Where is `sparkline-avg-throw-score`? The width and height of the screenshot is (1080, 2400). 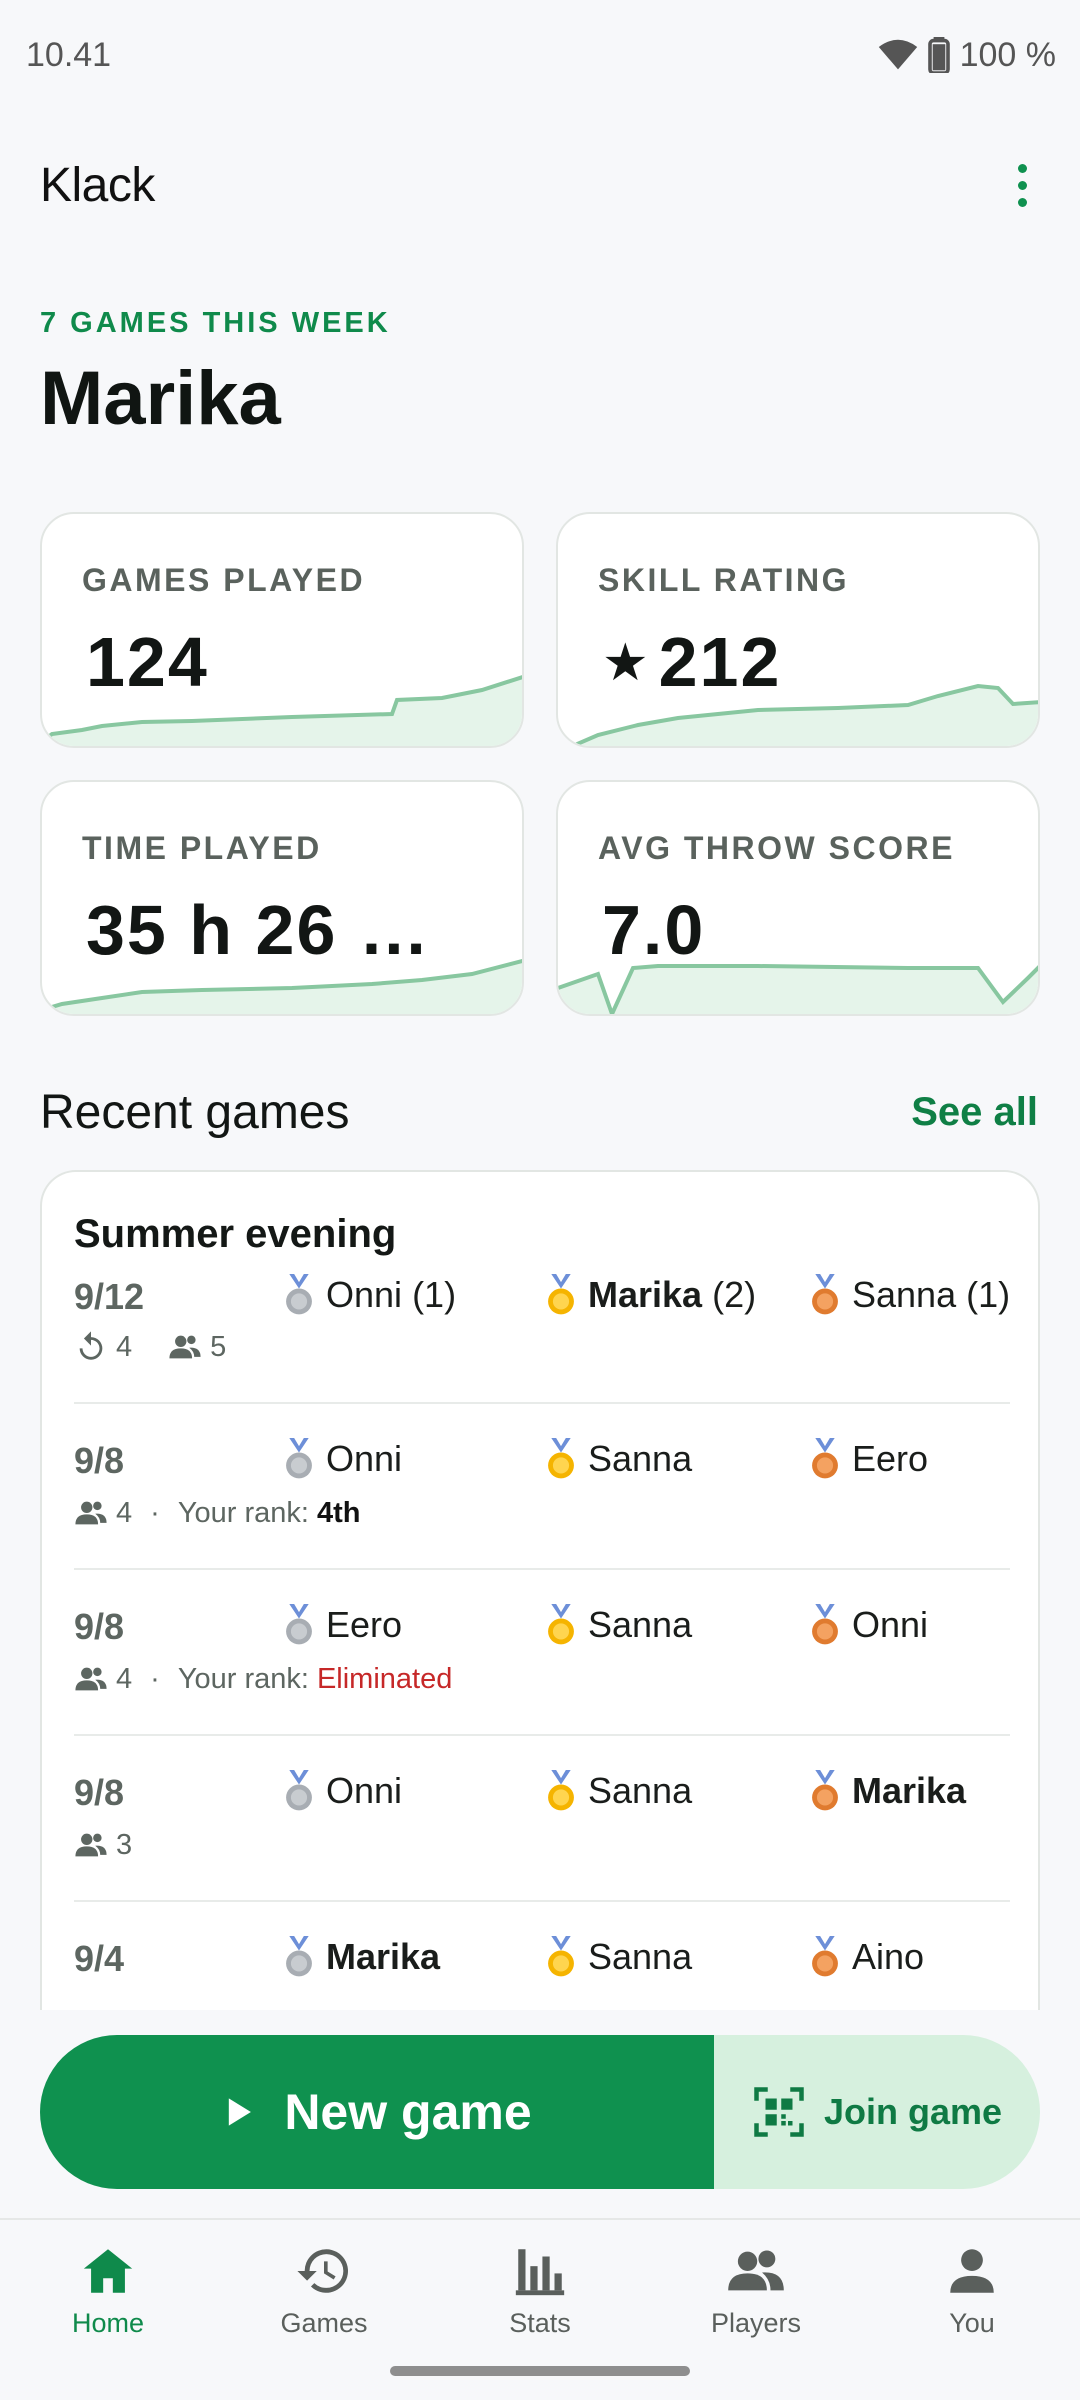 sparkline-avg-throw-score is located at coordinates (798, 989).